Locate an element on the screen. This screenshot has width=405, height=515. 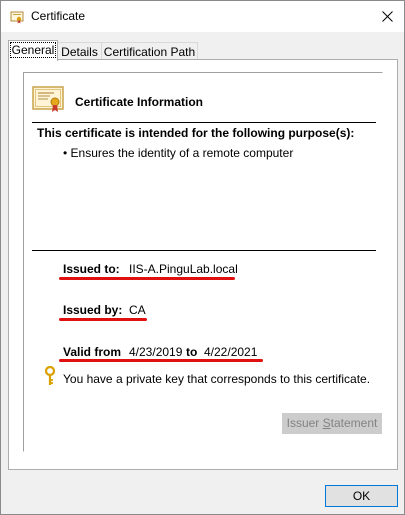
tab-general-label: General is located at coordinates (33, 50).